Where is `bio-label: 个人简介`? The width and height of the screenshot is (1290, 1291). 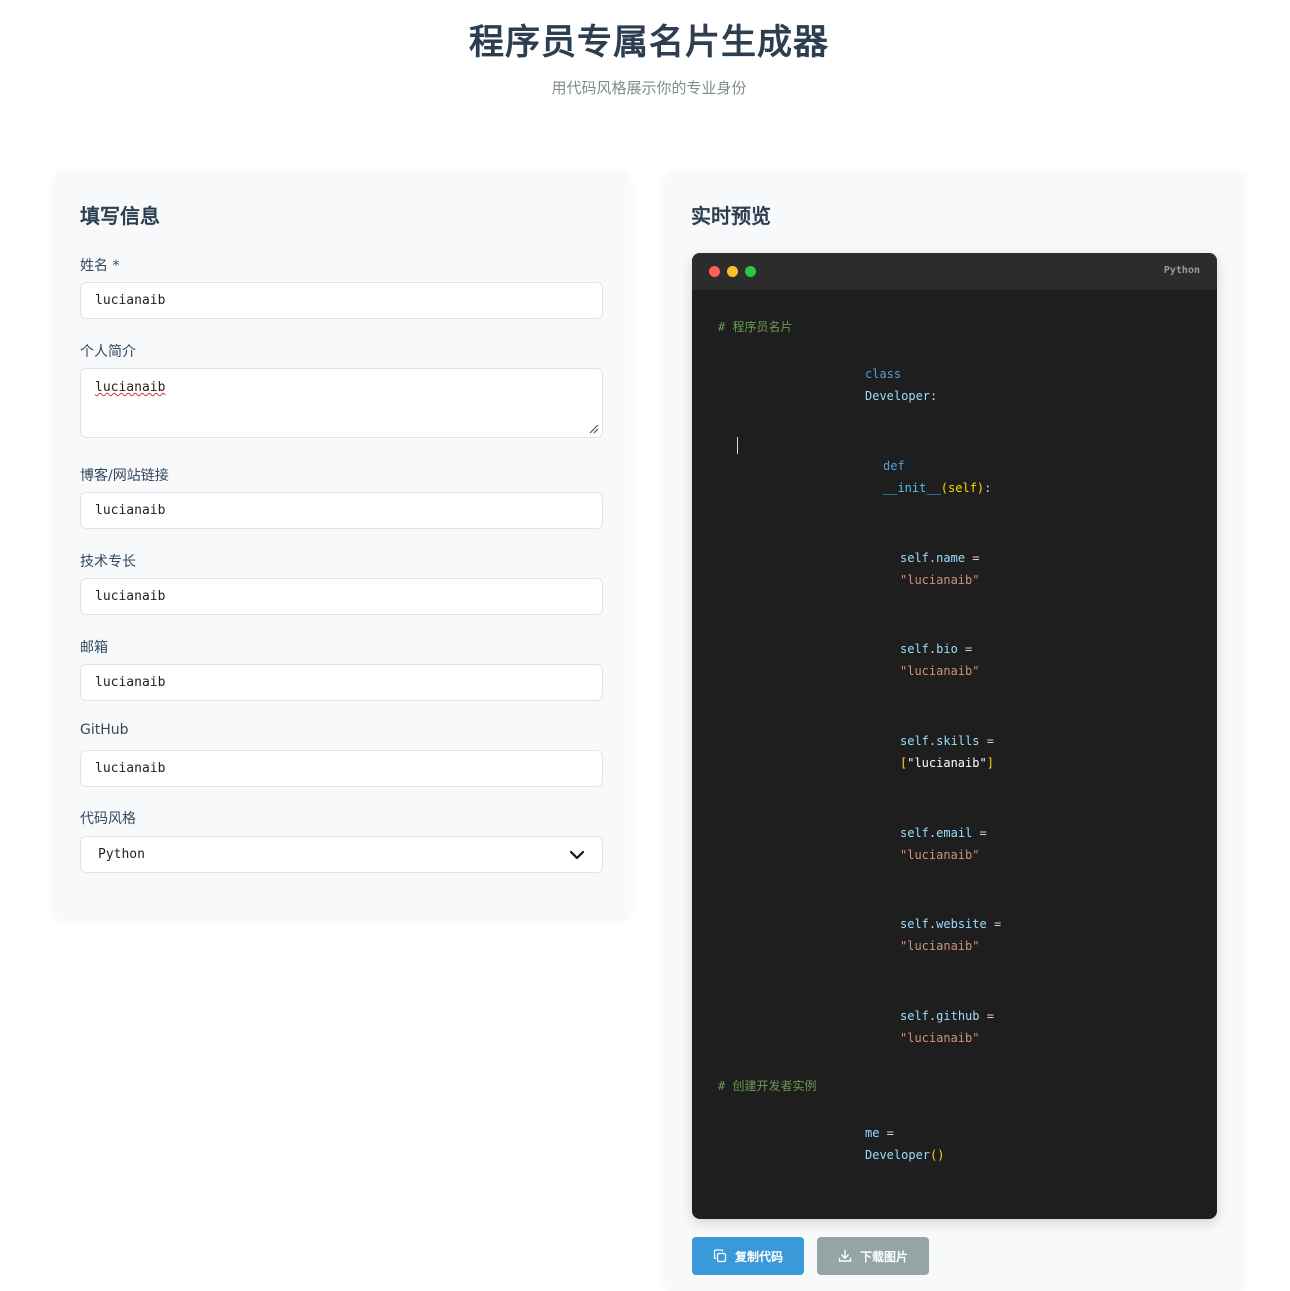 bio-label: 个人简介 is located at coordinates (108, 352).